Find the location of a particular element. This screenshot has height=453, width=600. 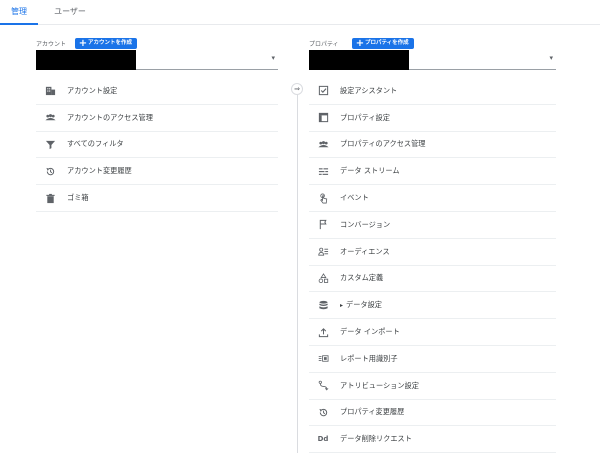

menu-item-label: プロパティ設定 is located at coordinates (365, 117).